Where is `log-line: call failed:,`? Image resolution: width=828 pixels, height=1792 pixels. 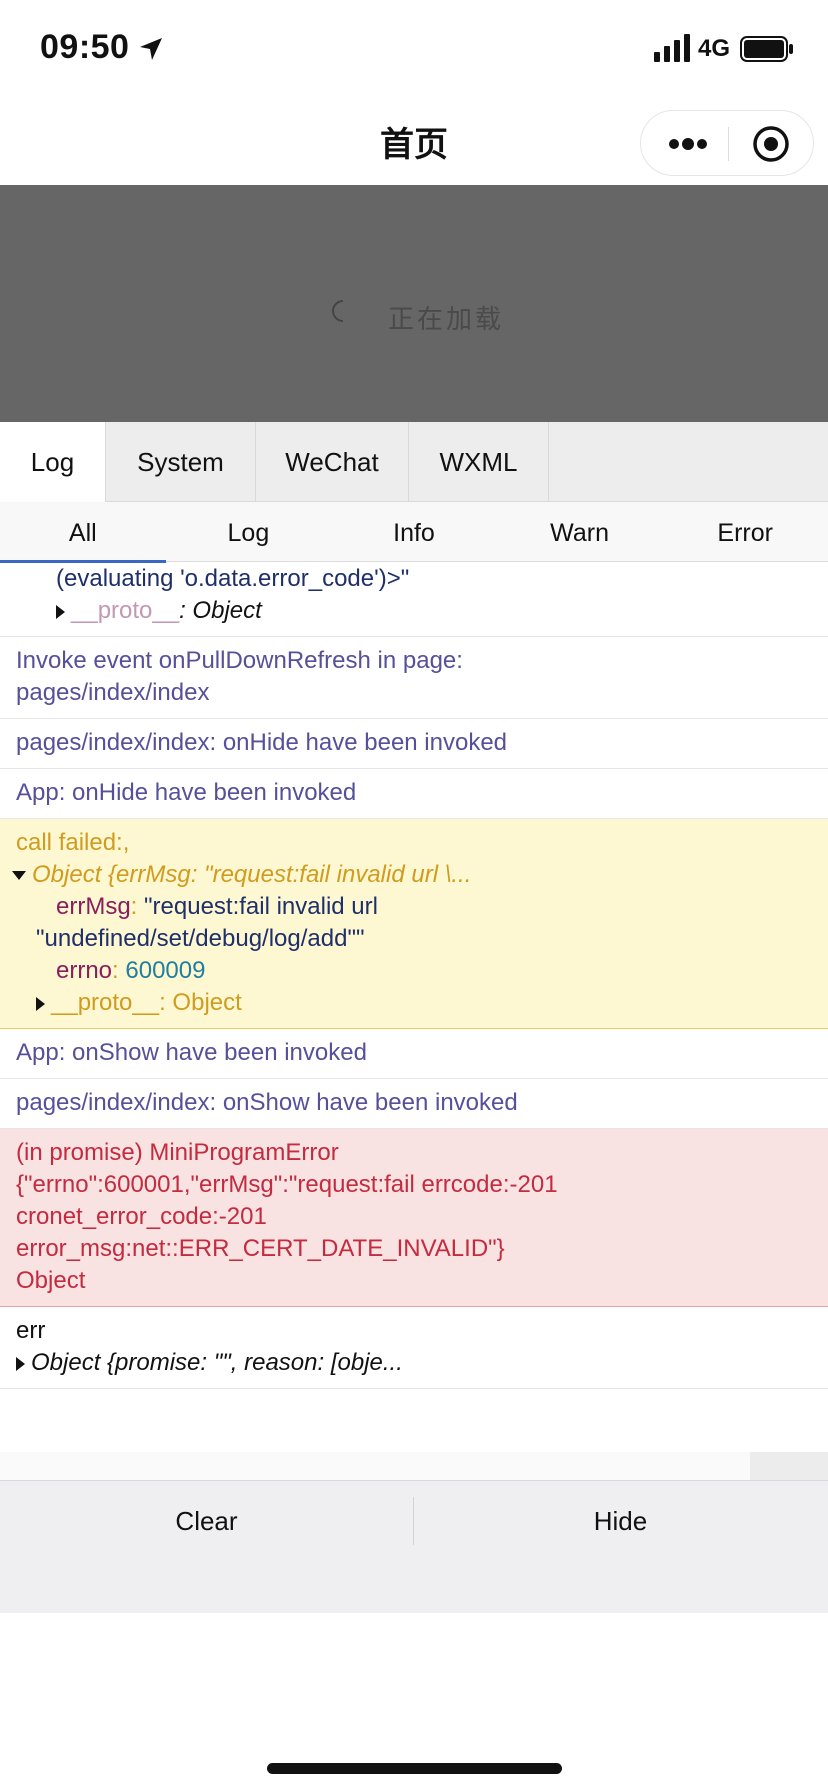 log-line: call failed:, is located at coordinates (73, 842).